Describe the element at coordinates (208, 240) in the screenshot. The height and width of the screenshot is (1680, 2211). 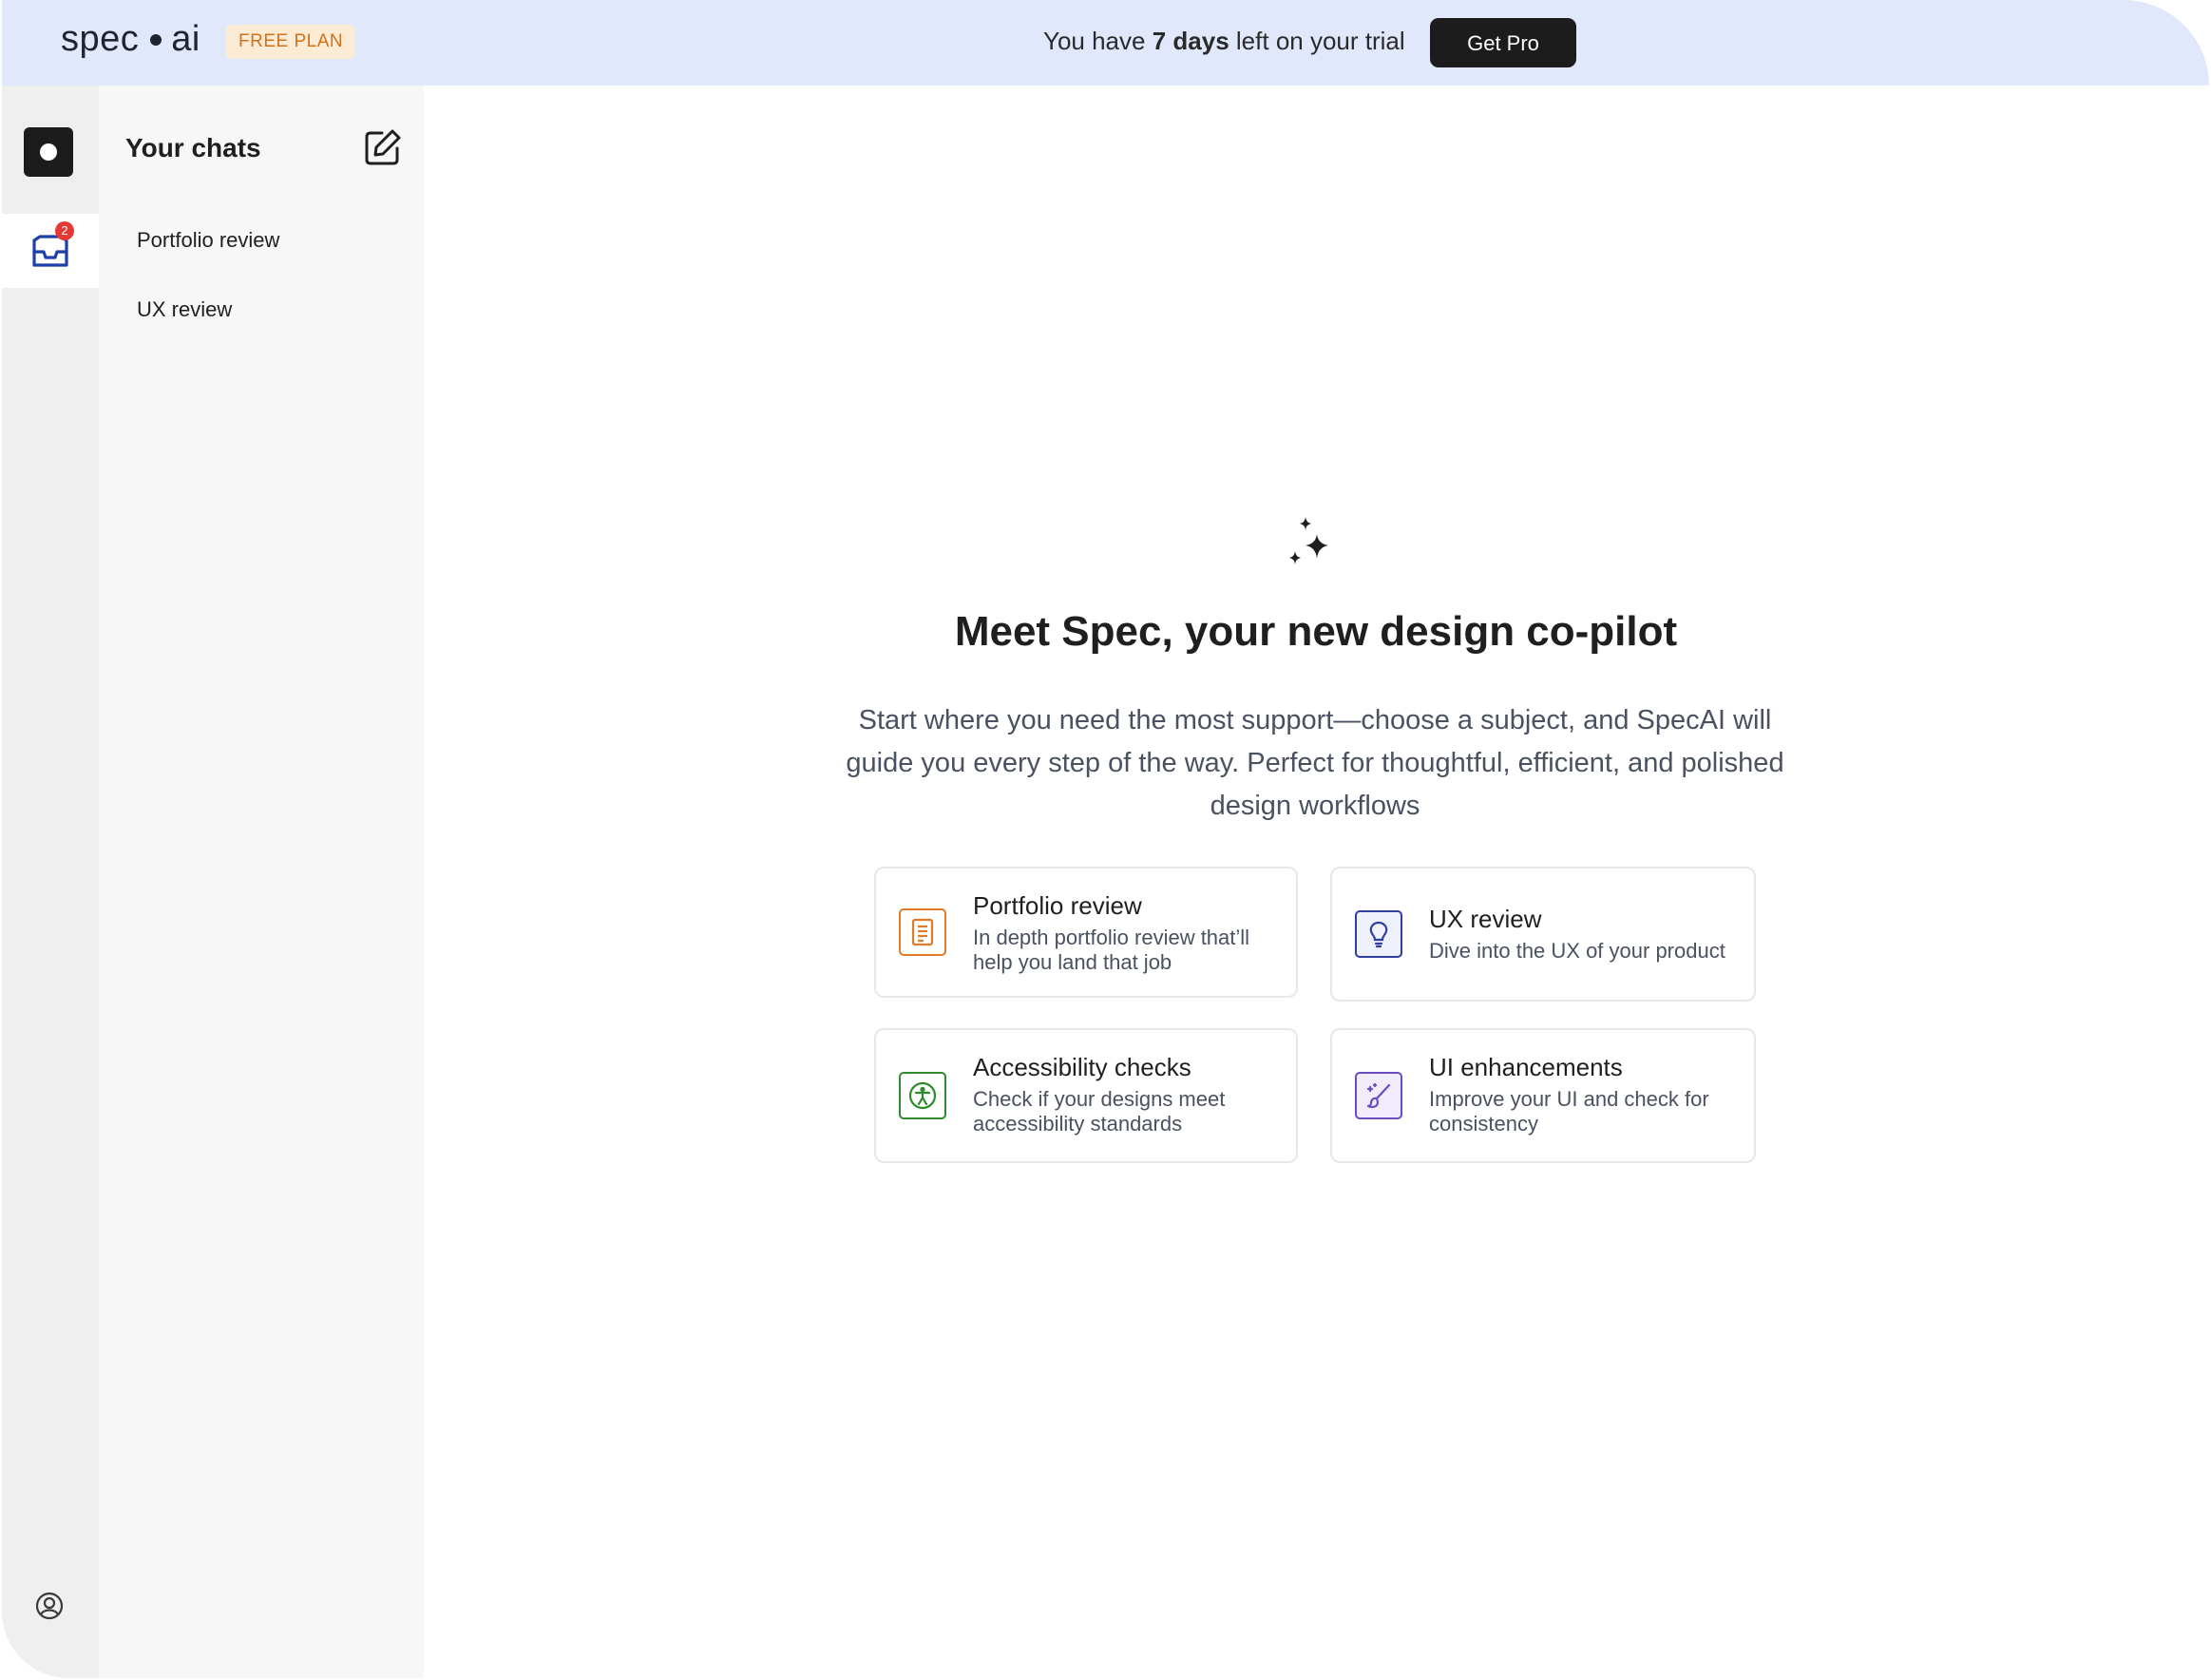
I see `chat-item: Portfolio review` at that location.